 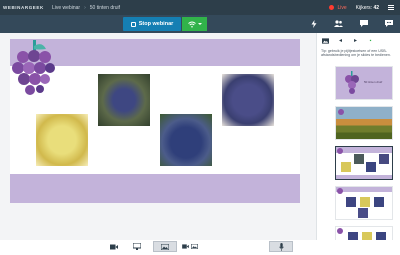 I want to click on stop-icon, so click(x=133, y=24).